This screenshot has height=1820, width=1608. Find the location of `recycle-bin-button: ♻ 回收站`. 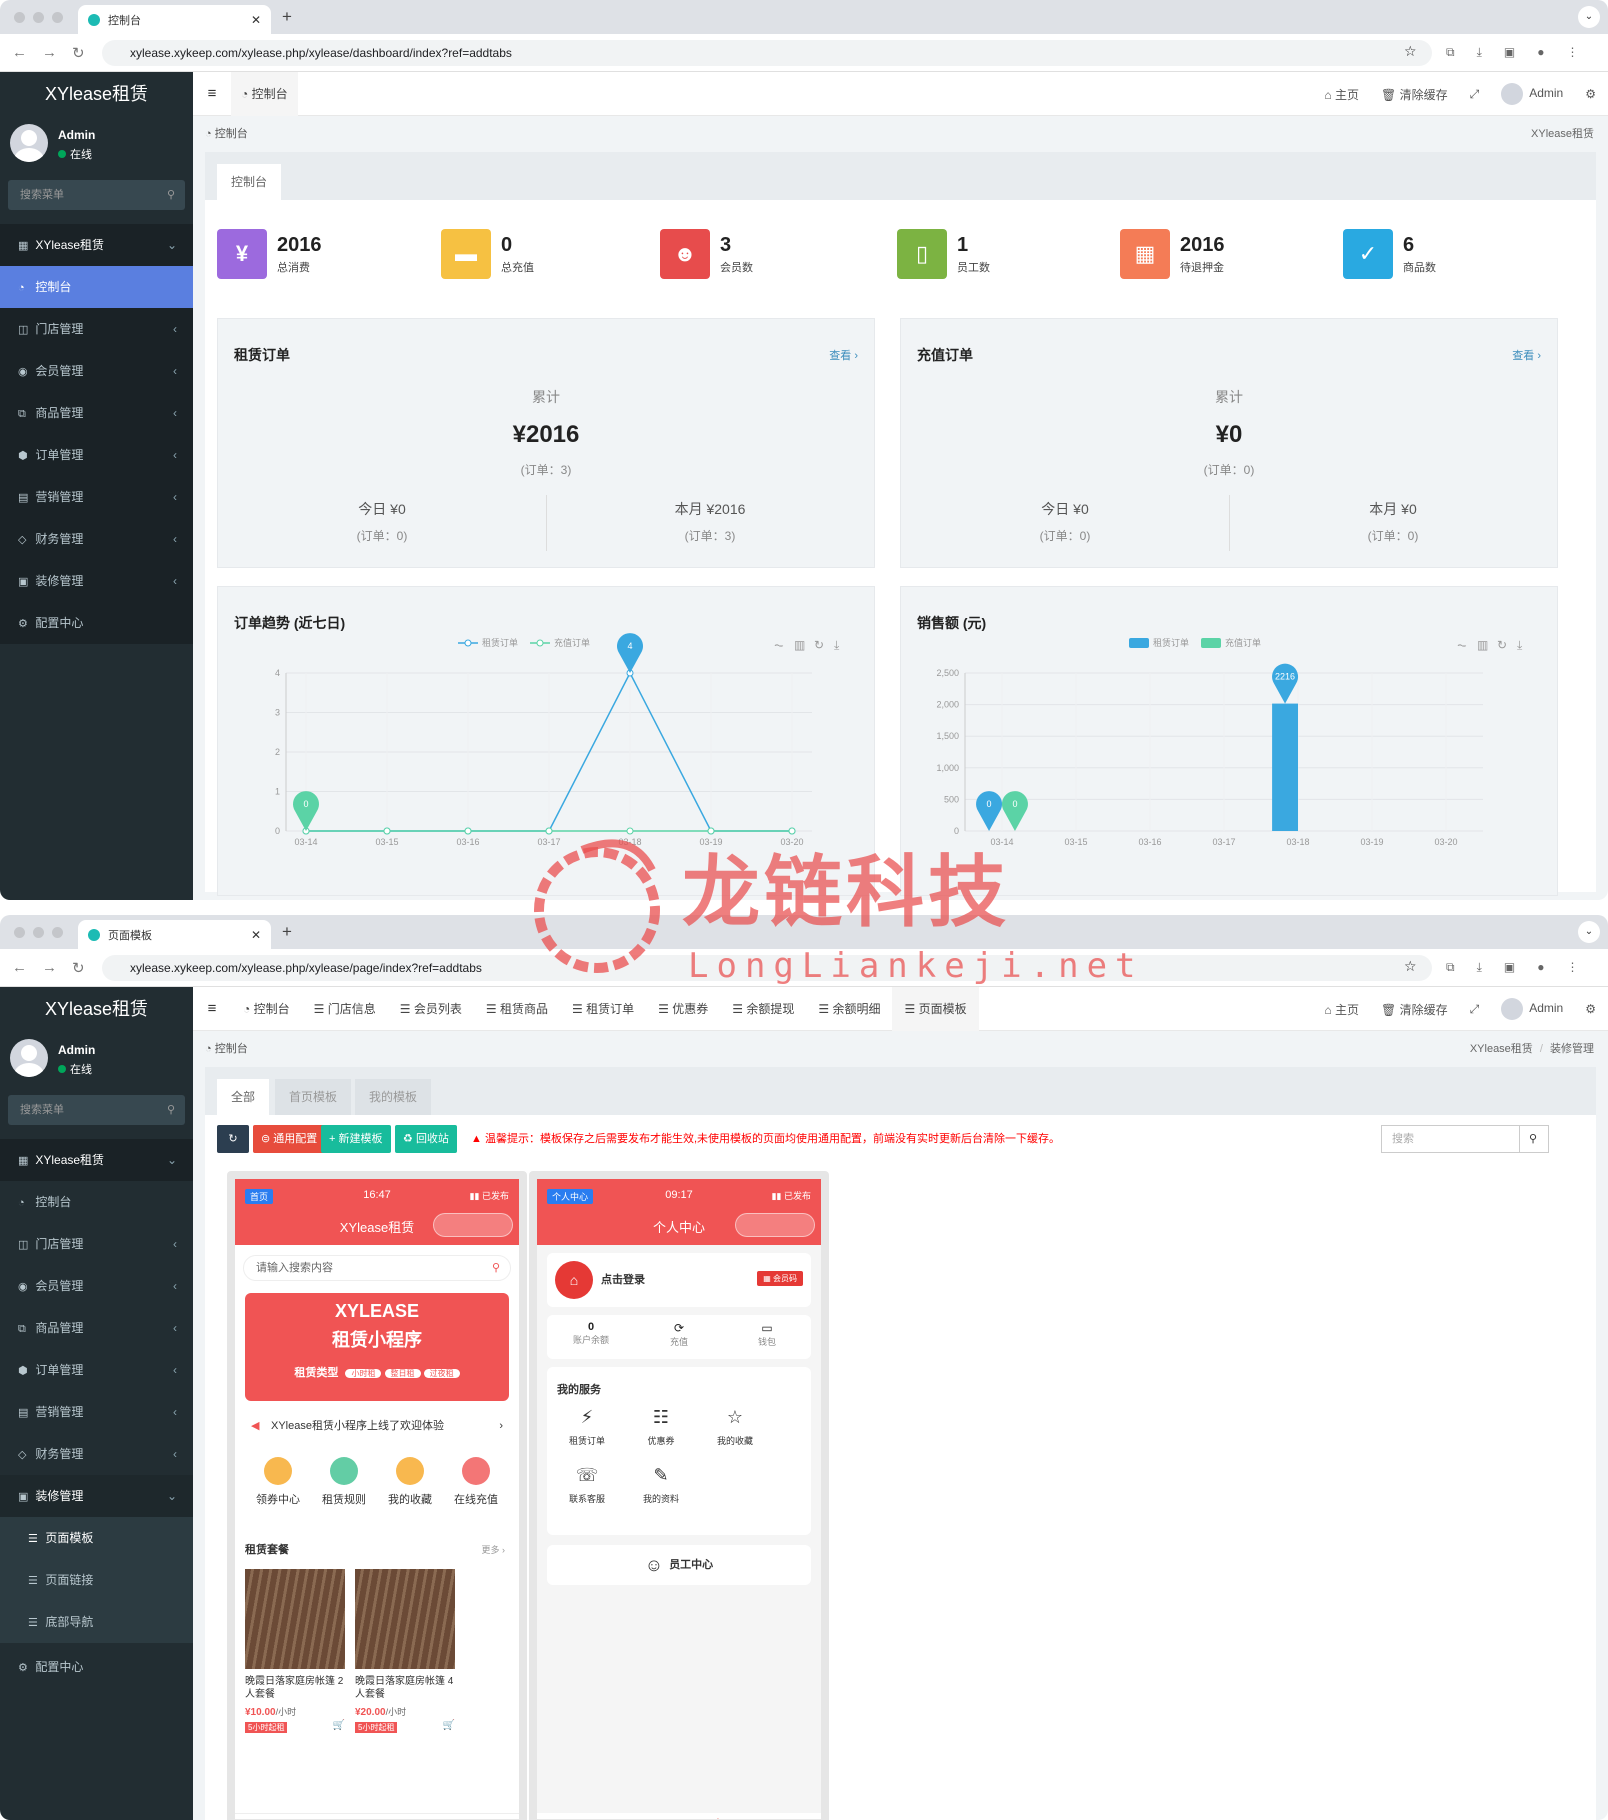

recycle-bin-button: ♻ 回收站 is located at coordinates (426, 1139).